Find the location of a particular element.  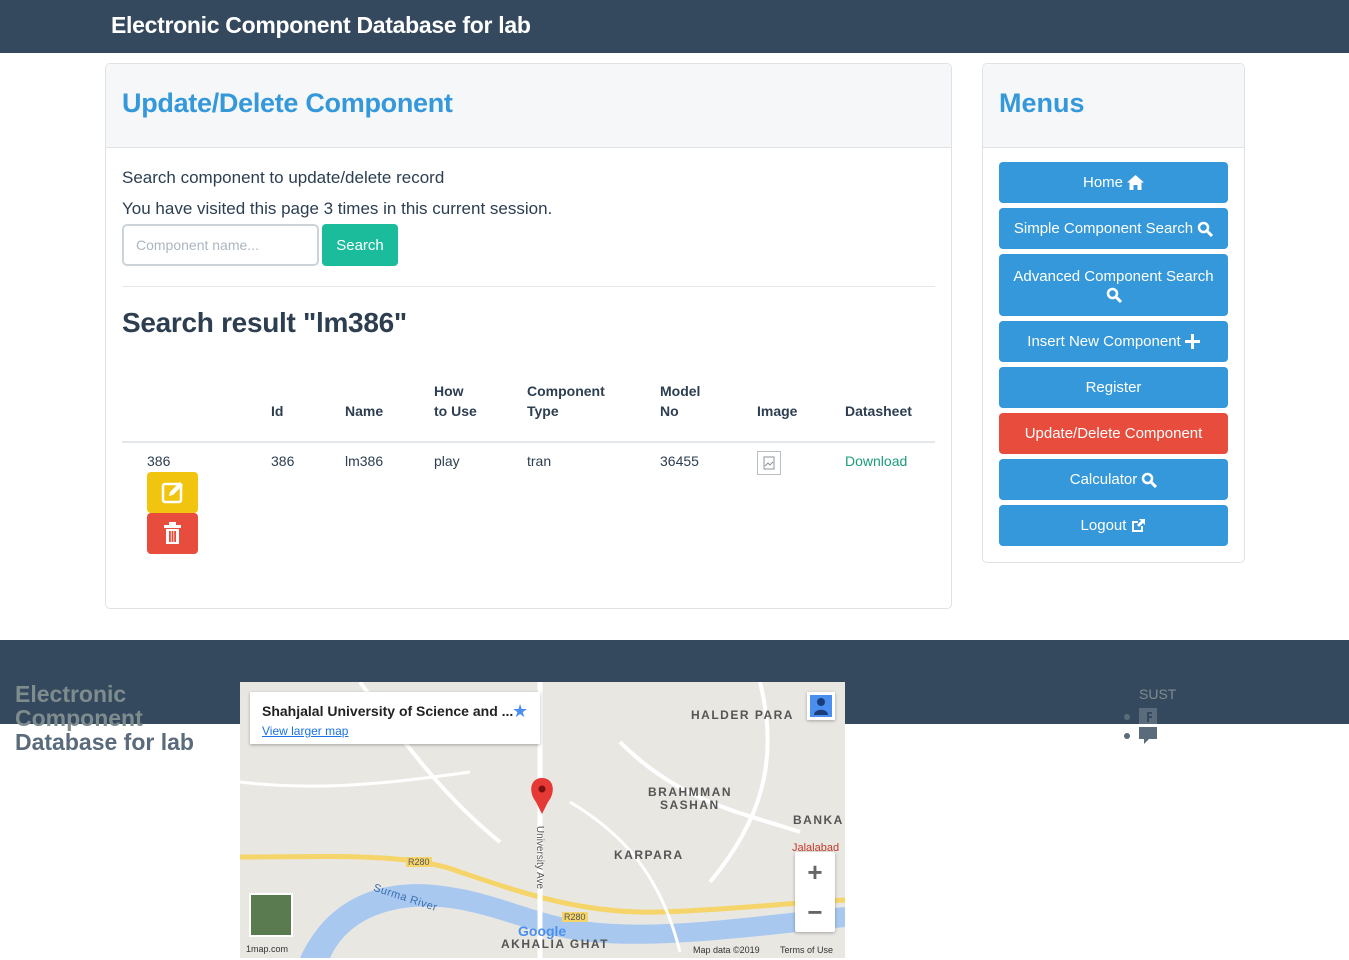

table-header-divider is located at coordinates (528, 442).